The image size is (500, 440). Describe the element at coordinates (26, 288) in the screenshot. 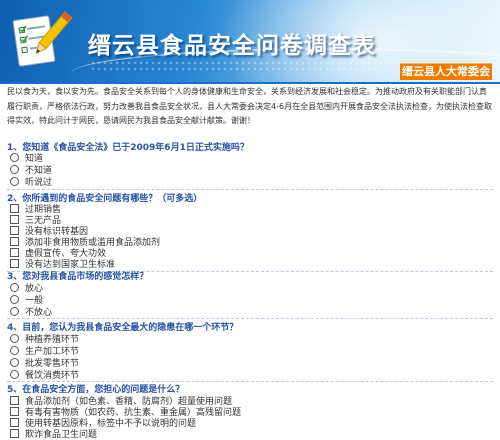

I see `q3-option-1: 放心` at that location.